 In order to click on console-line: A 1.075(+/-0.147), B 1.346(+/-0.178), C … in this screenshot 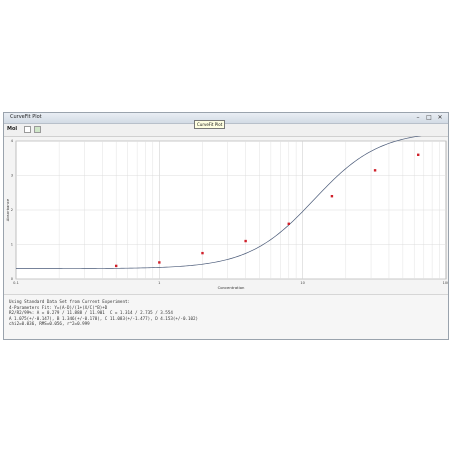, I will do `click(104, 318)`.